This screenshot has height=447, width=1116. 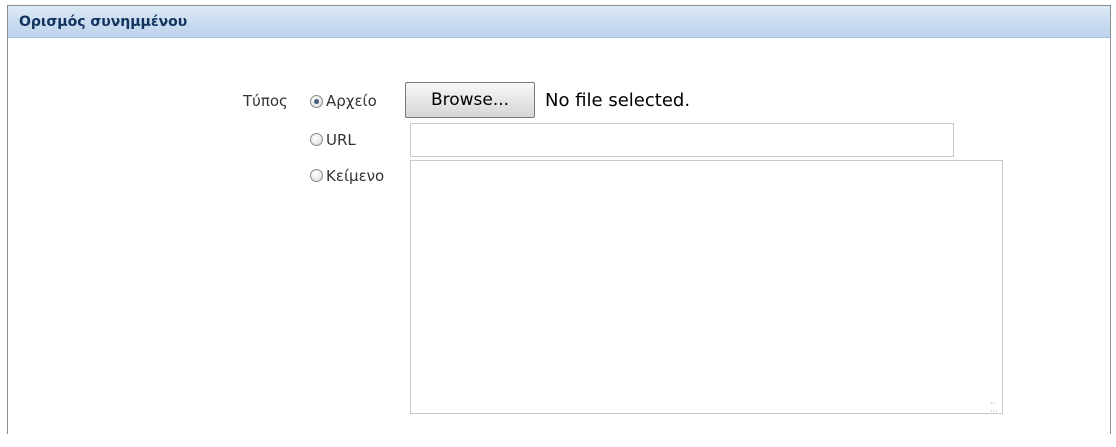 What do you see at coordinates (682, 140) in the screenshot?
I see `url-input` at bounding box center [682, 140].